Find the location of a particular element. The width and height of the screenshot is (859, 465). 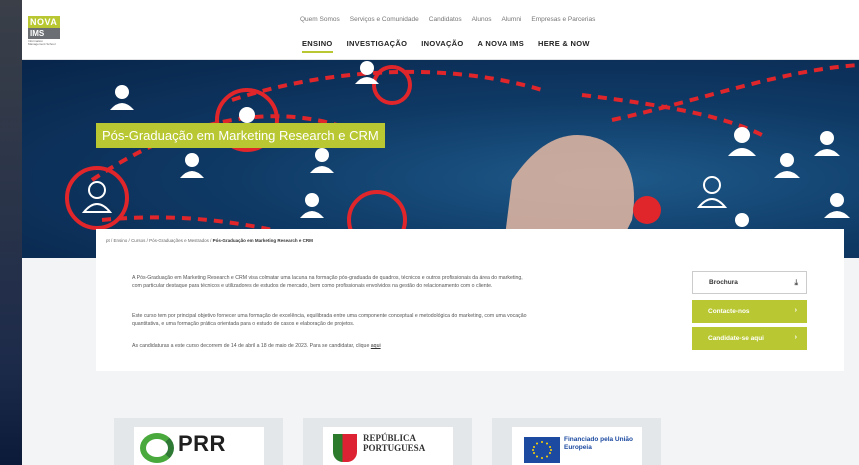

nova-ims-logo: NOVA IMS Information Management School is located at coordinates (44, 34).